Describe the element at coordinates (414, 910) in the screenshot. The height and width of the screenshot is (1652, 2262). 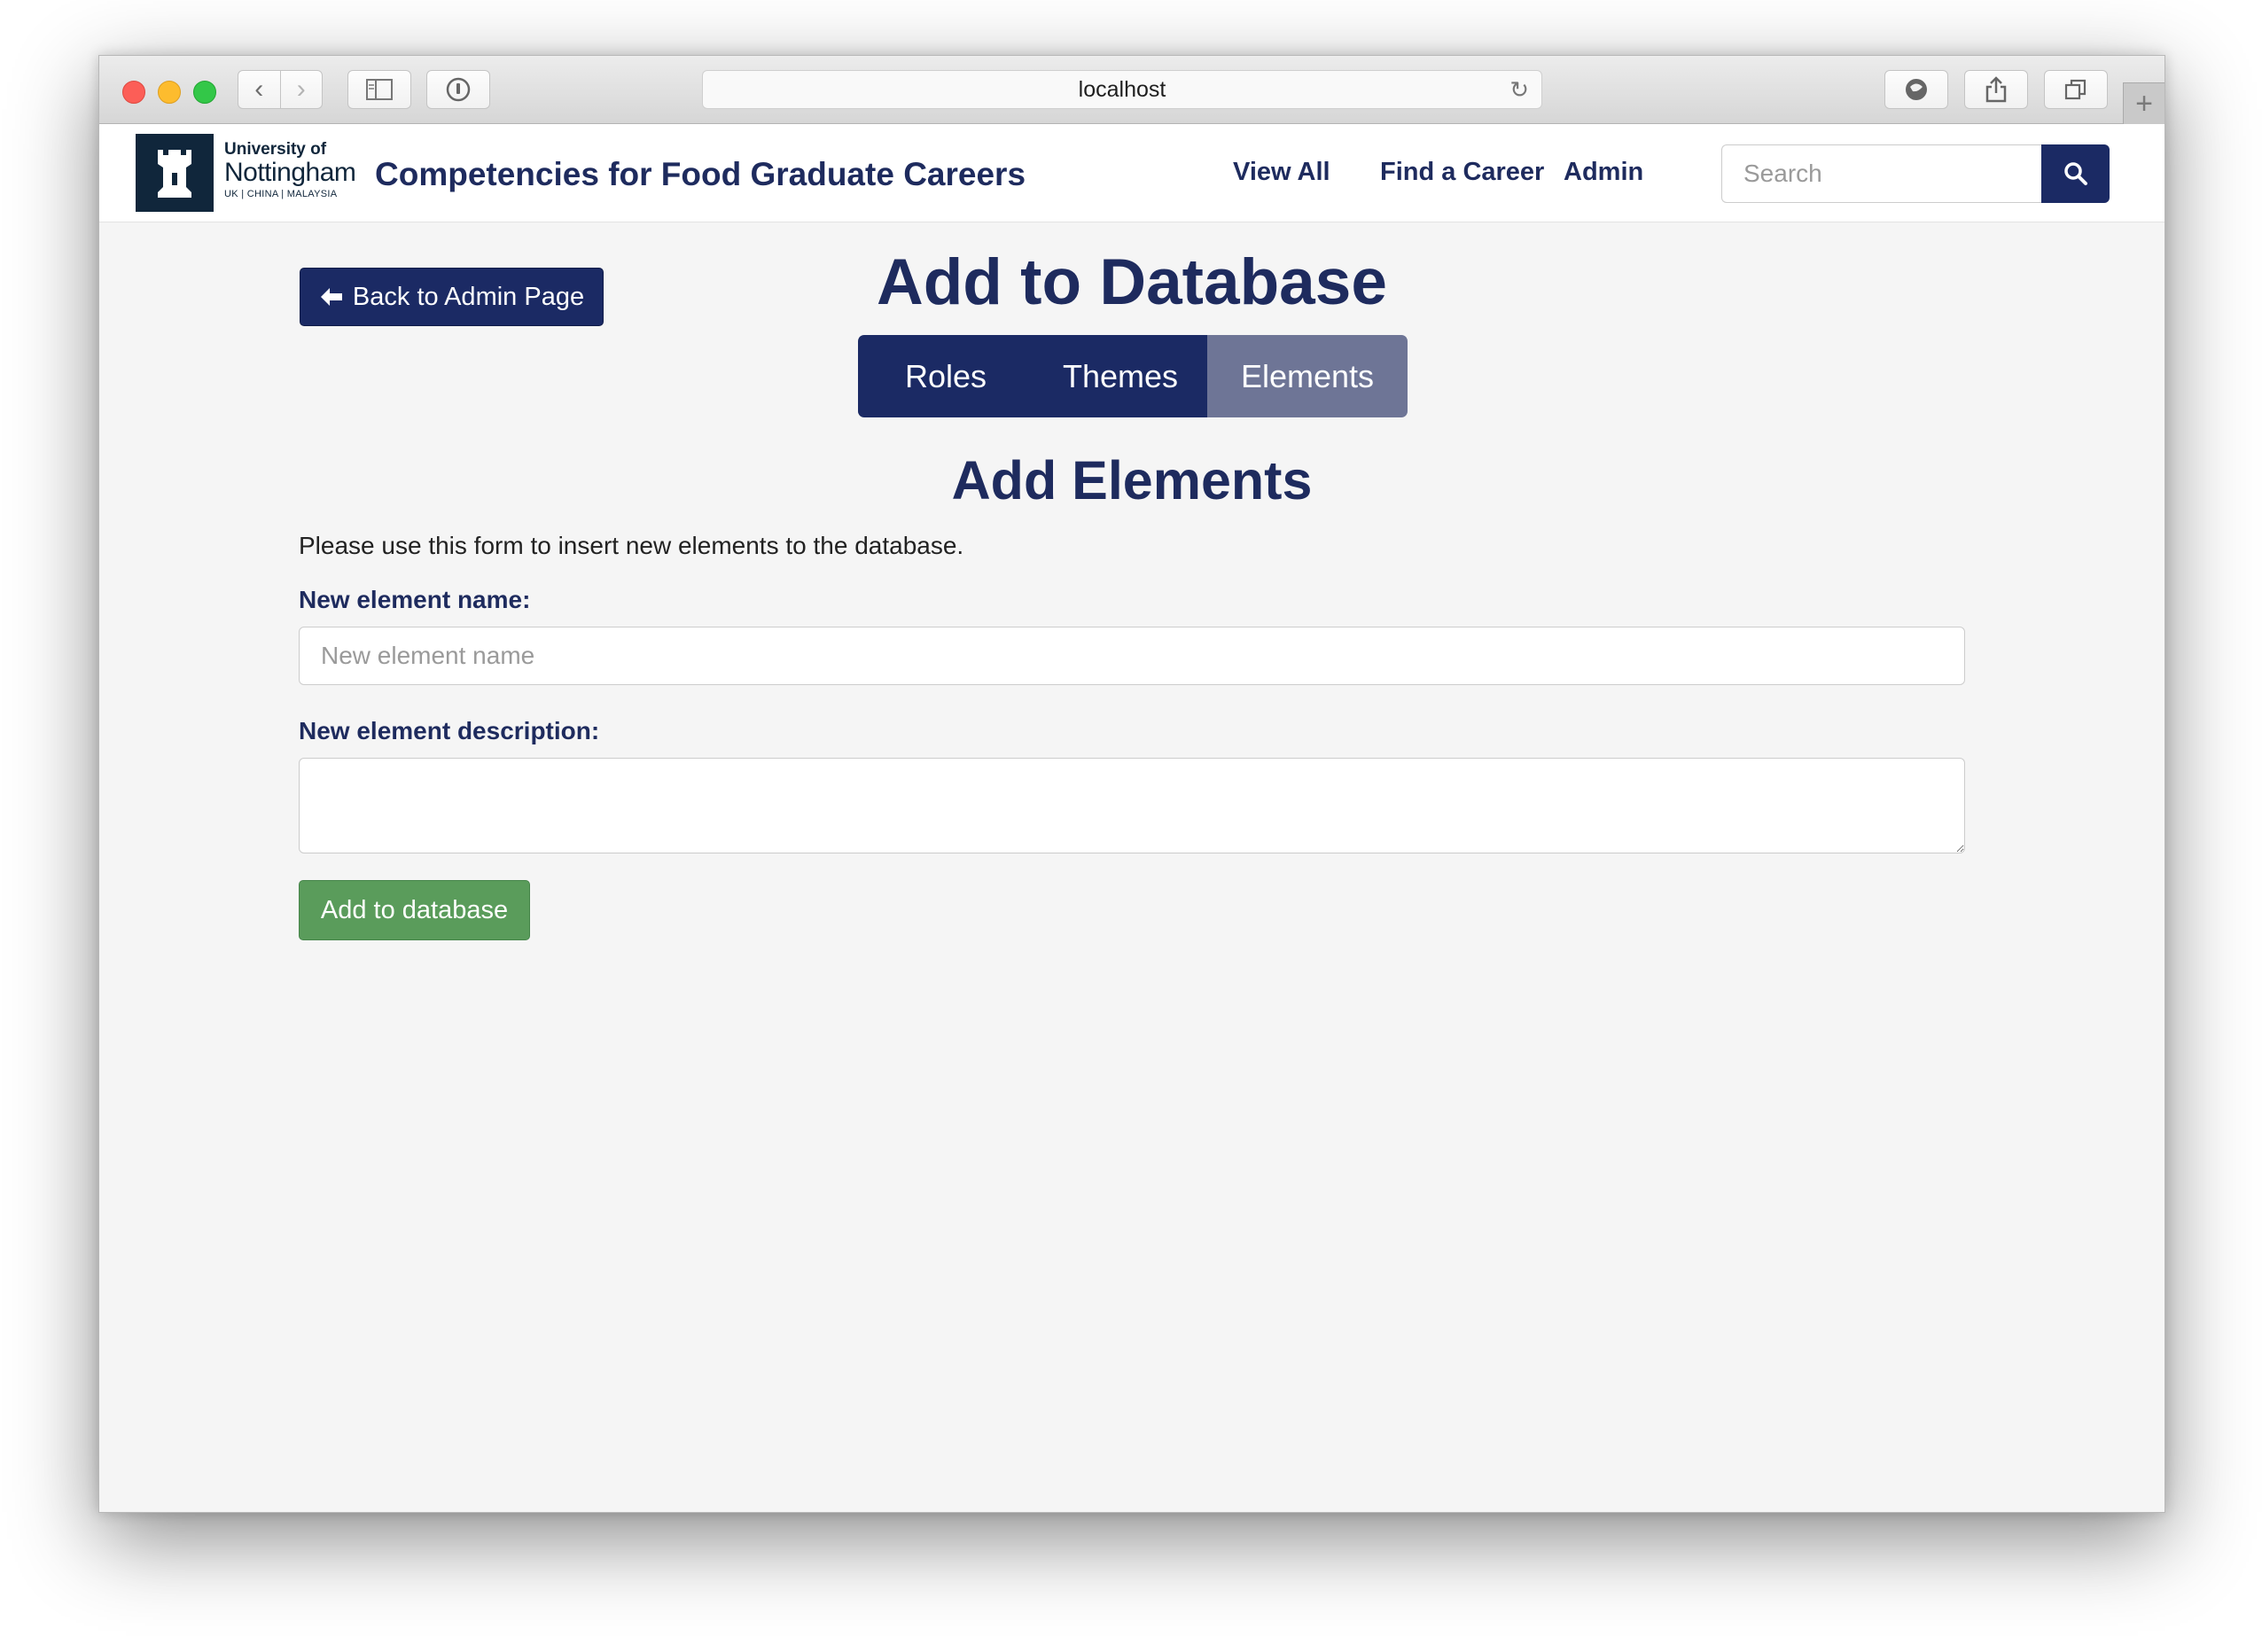
I see `add-to-database-button: Add to database` at that location.